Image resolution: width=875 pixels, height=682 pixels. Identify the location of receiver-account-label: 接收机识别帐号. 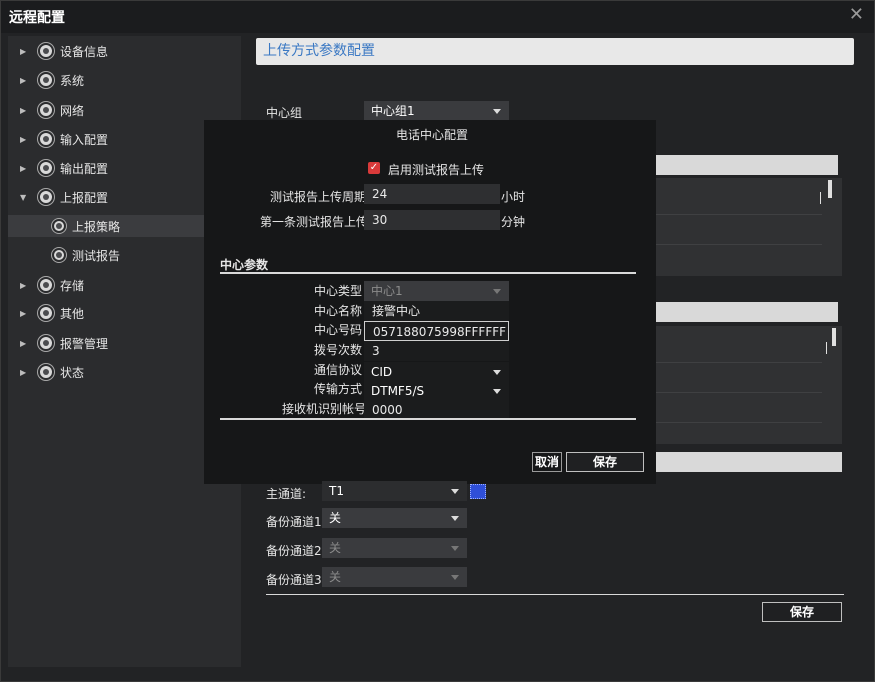
(324, 409).